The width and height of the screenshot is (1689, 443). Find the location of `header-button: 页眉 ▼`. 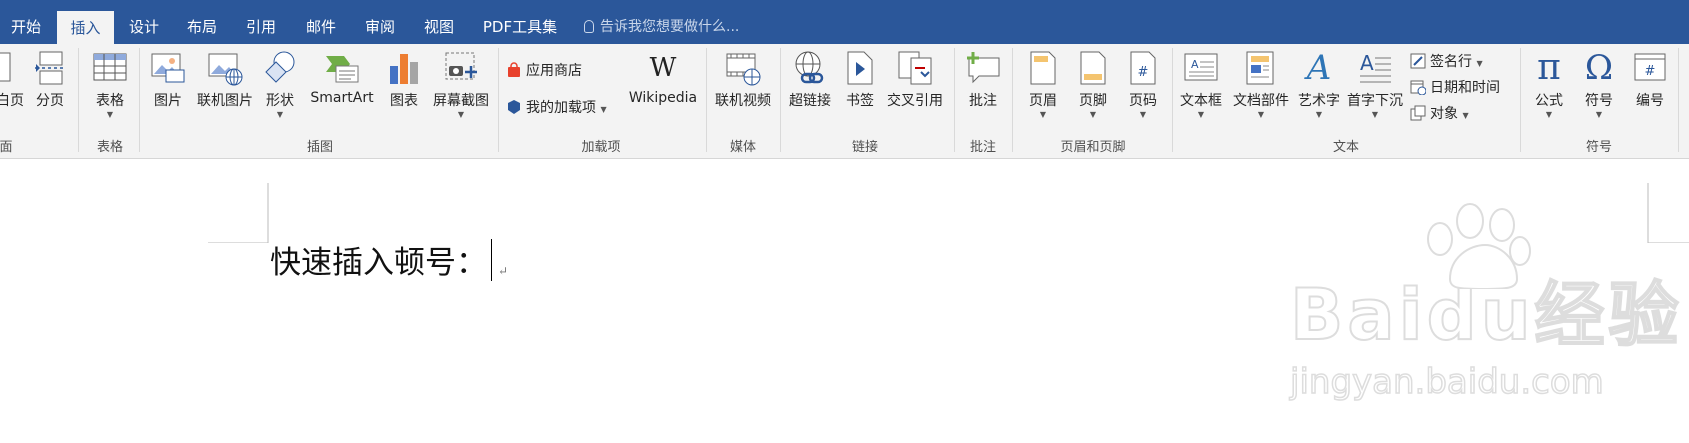

header-button: 页眉 ▼ is located at coordinates (1043, 85).